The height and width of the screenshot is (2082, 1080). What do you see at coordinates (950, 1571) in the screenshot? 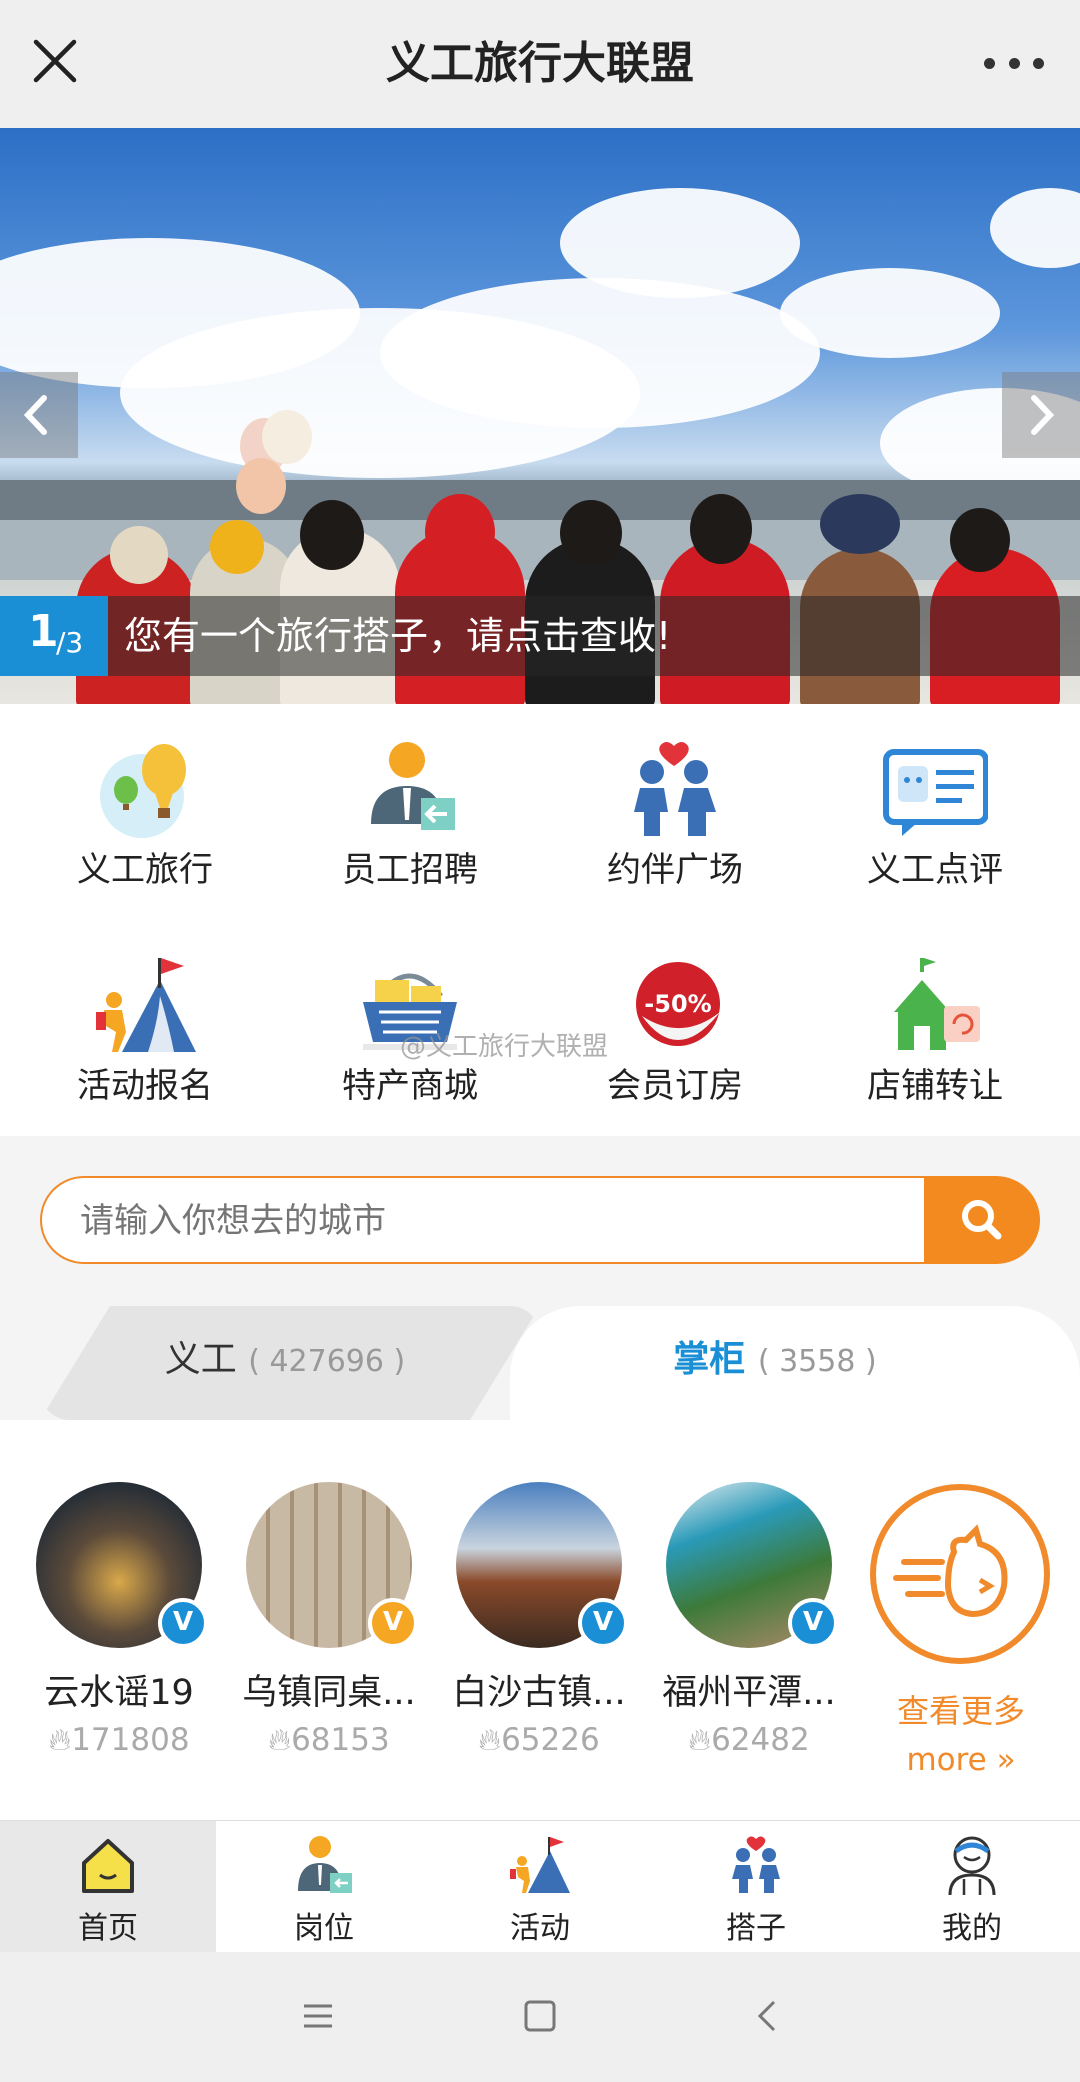
I see `run-bag-icon` at bounding box center [950, 1571].